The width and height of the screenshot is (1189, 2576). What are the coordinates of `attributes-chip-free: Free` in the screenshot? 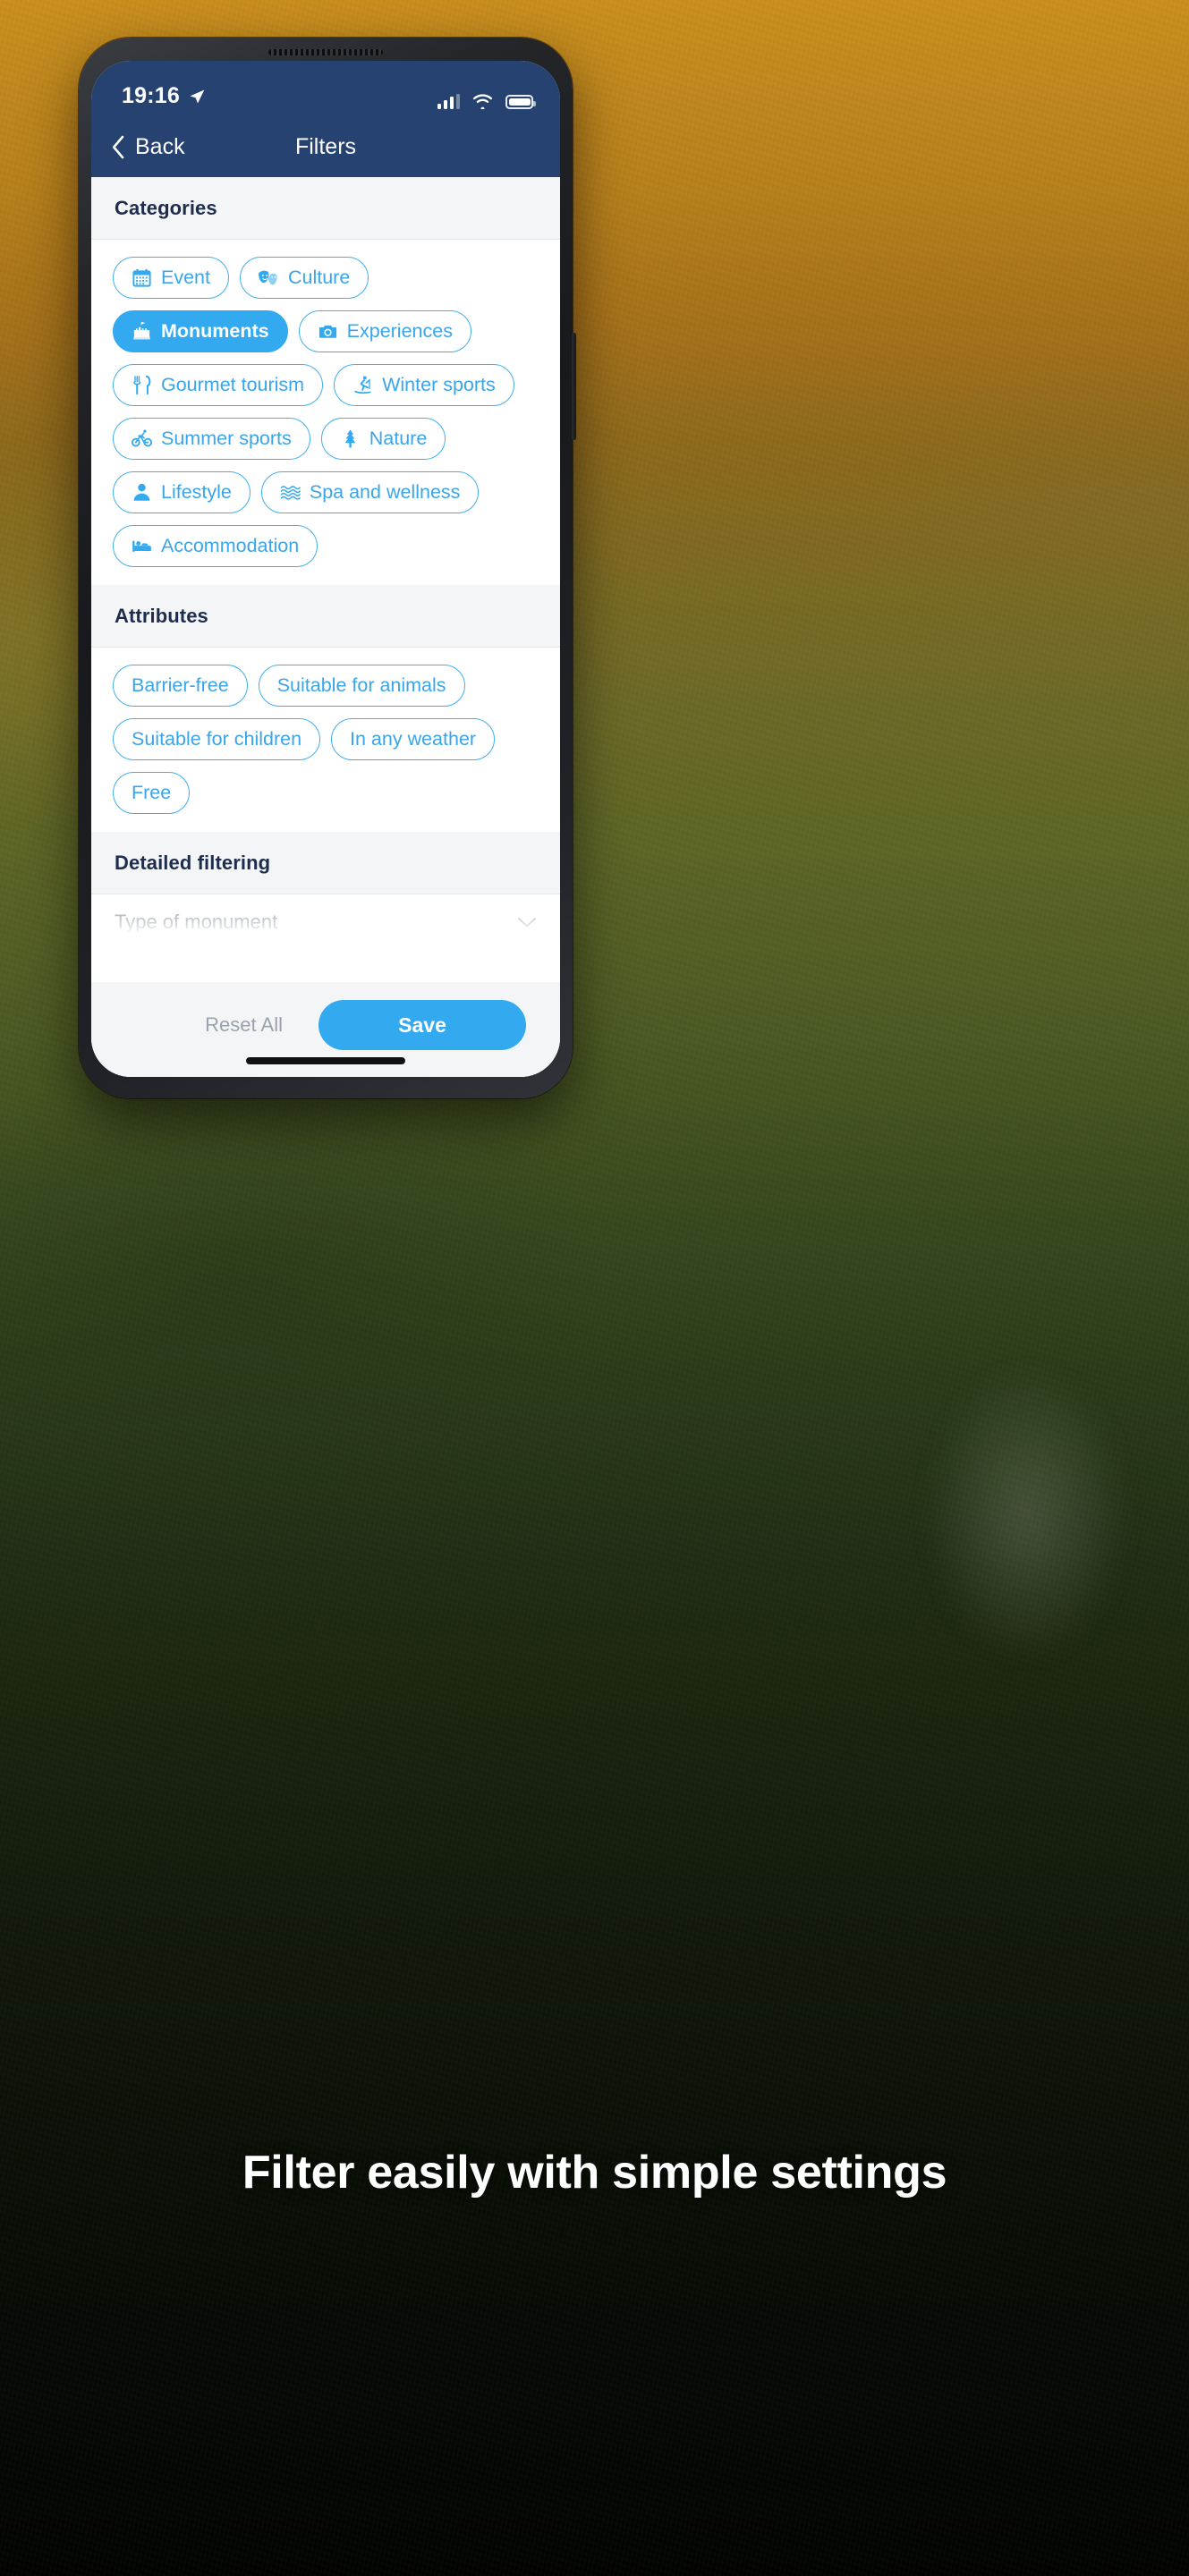 It's located at (152, 793).